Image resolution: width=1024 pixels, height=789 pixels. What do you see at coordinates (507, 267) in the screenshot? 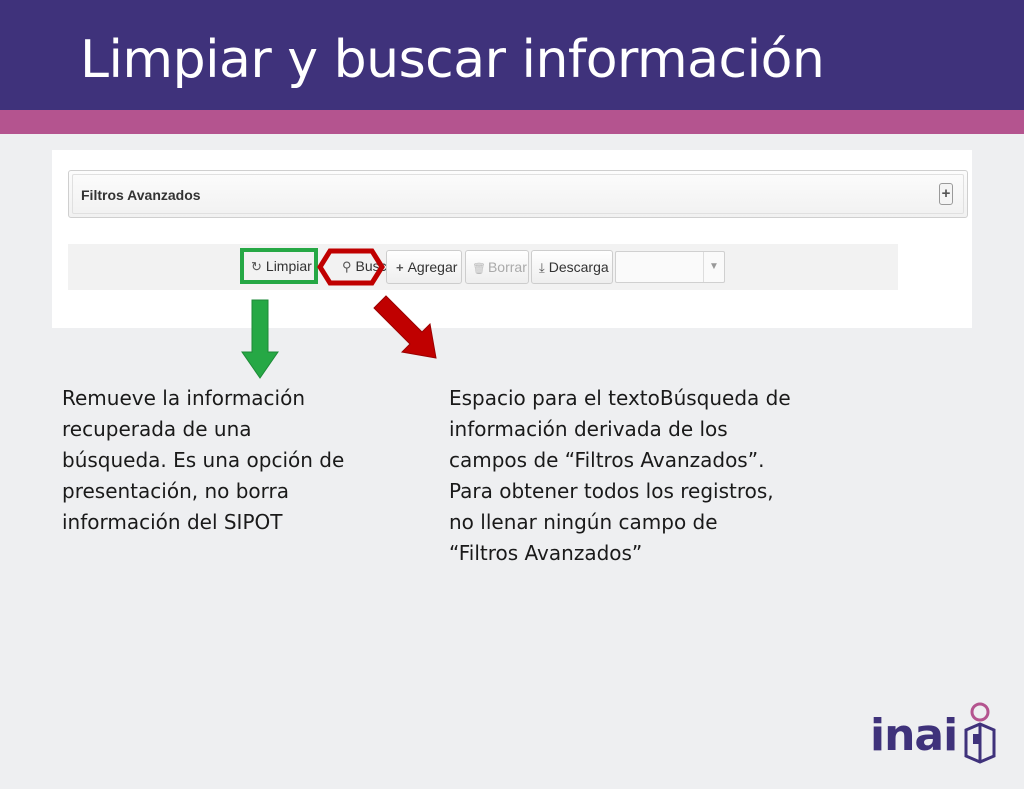
I see `borrar-label: Borrar` at bounding box center [507, 267].